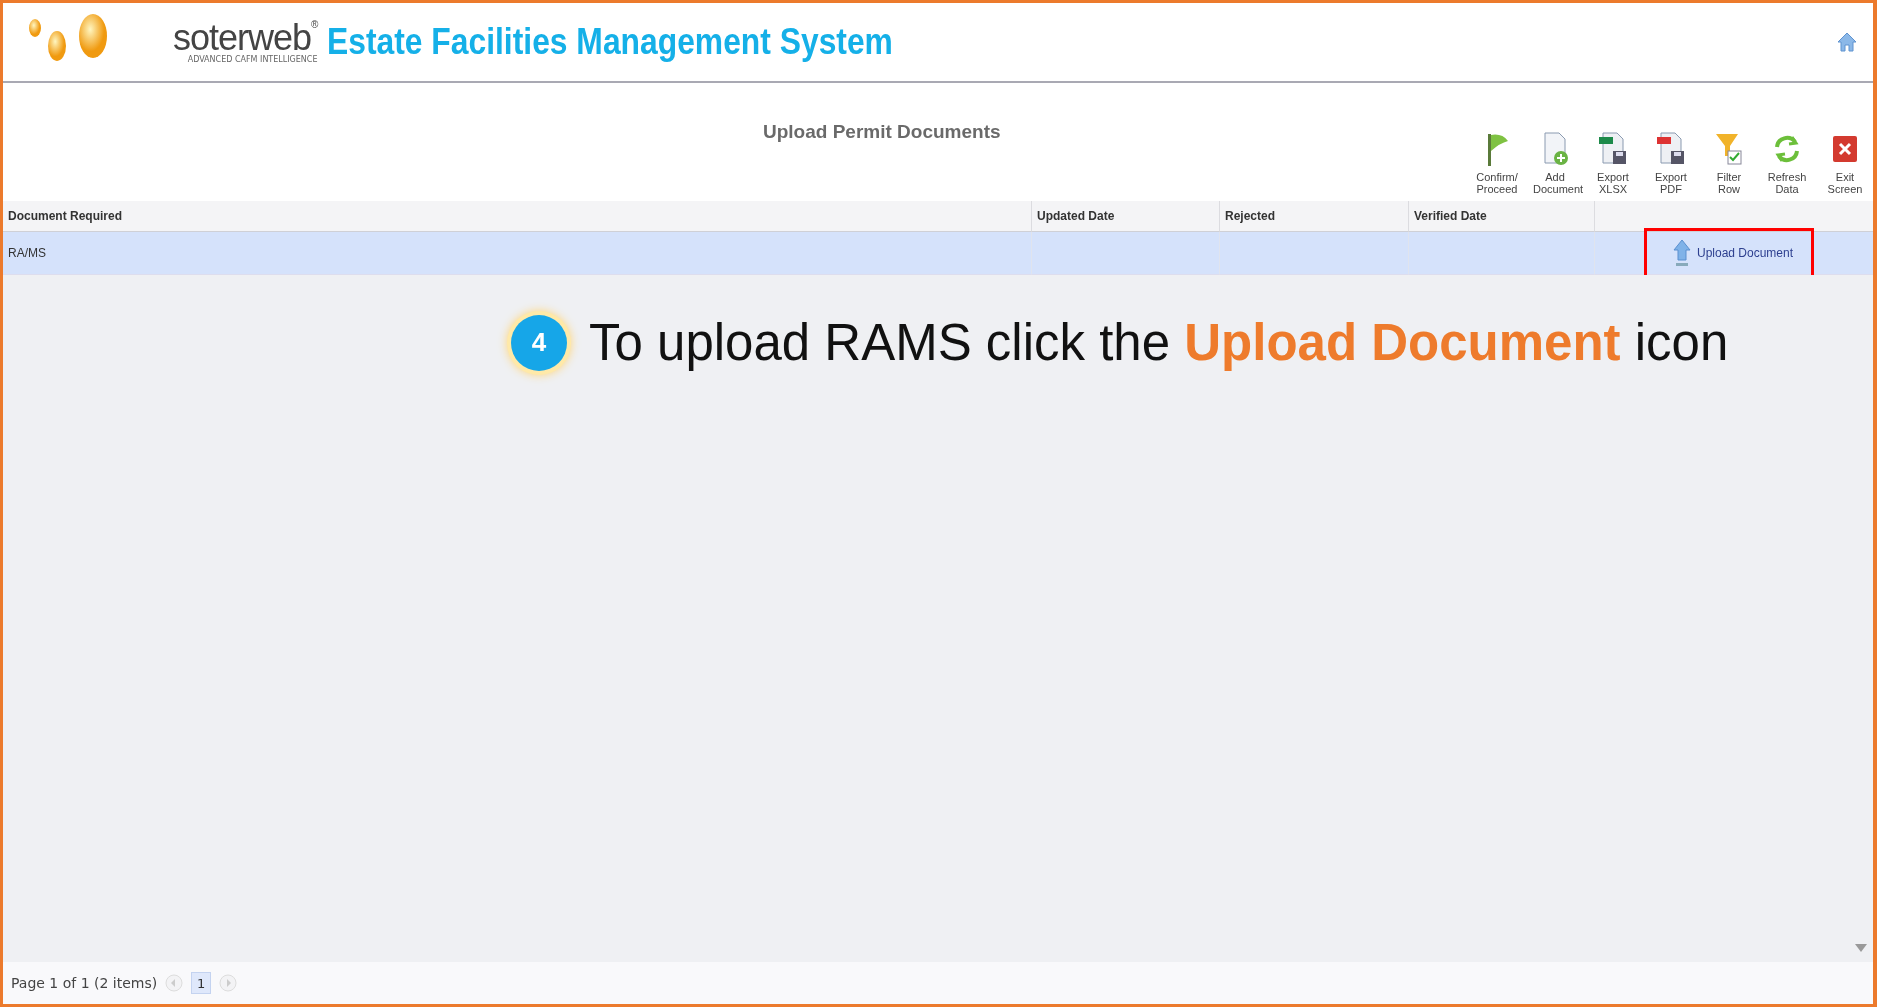 The width and height of the screenshot is (1877, 1007). What do you see at coordinates (174, 983) in the screenshot?
I see `previous-page-icon` at bounding box center [174, 983].